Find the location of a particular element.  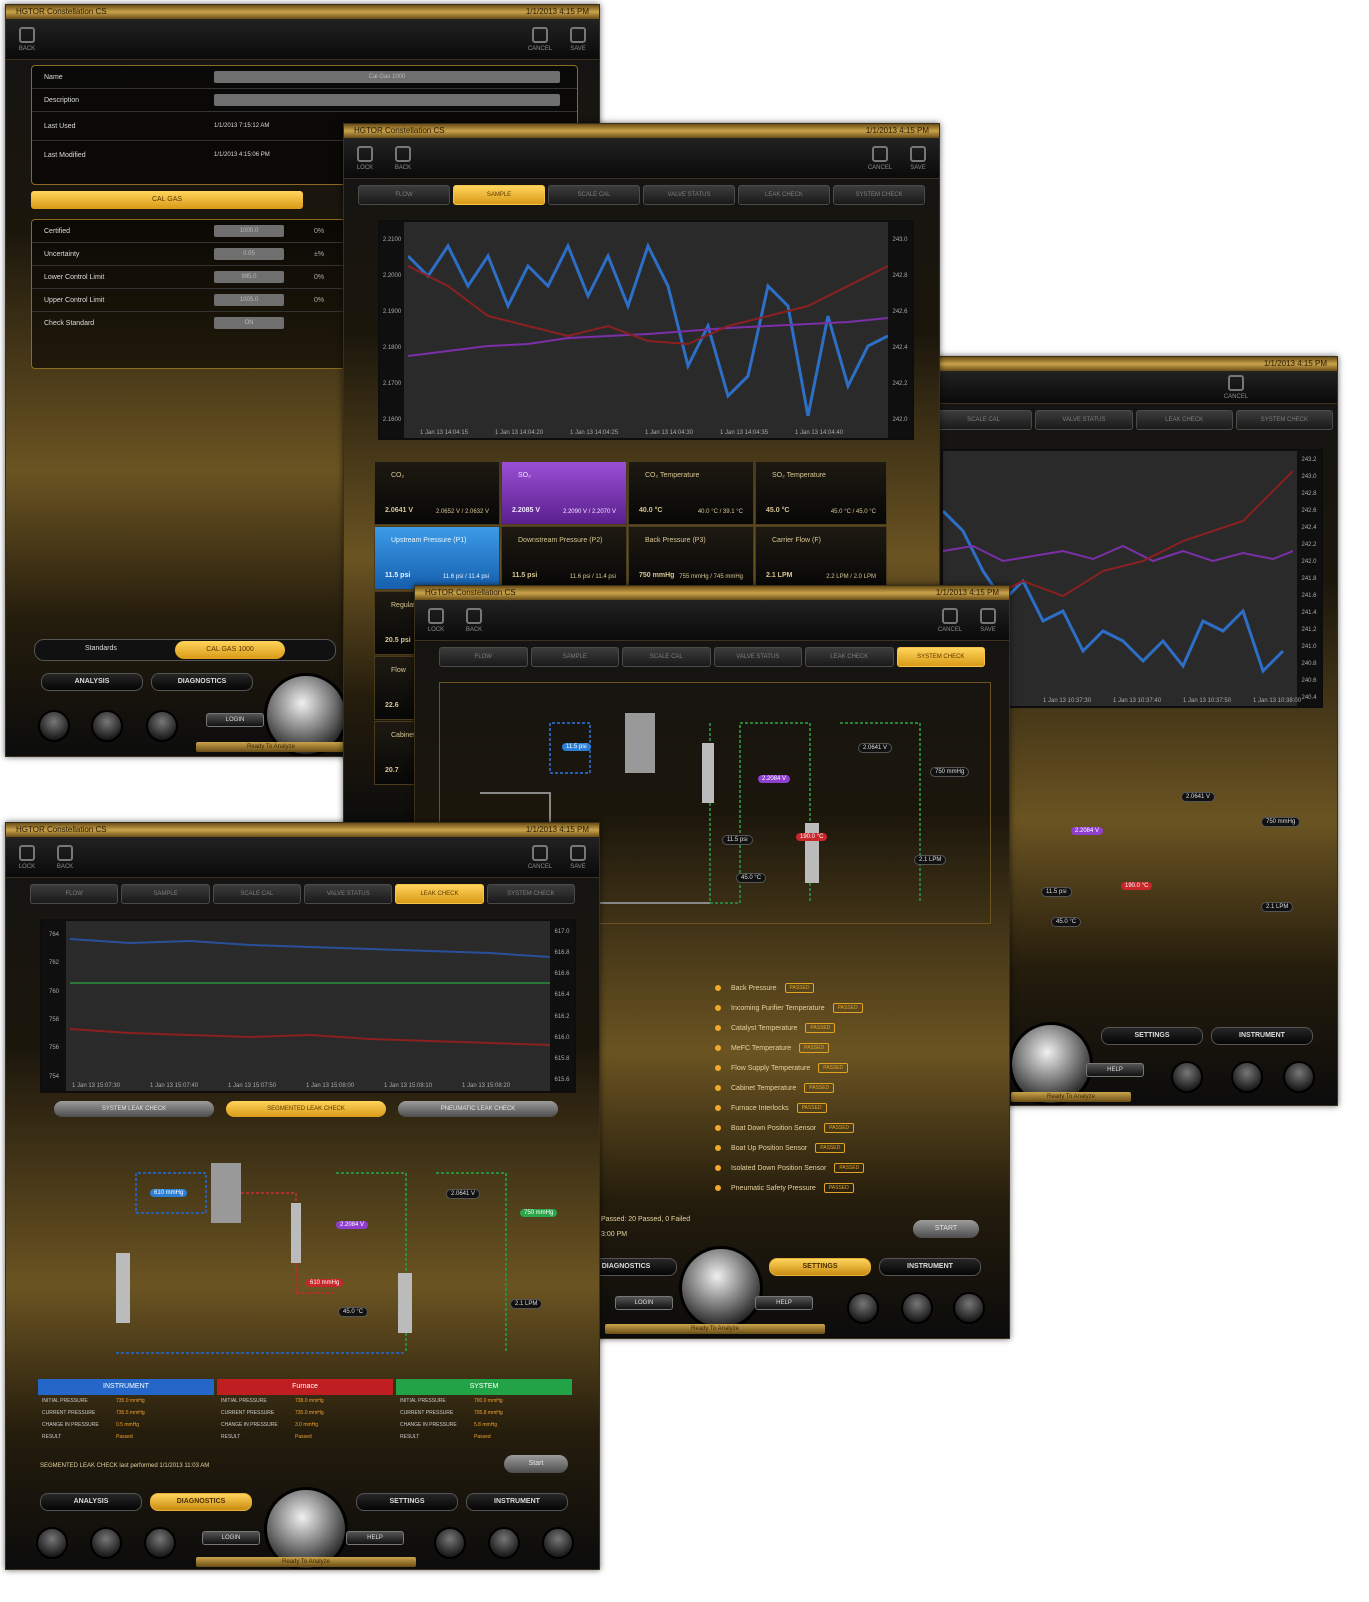

co2-card: CO₂ 2.0641 V 2.0652 V / 2.0632 V is located at coordinates (437, 493).